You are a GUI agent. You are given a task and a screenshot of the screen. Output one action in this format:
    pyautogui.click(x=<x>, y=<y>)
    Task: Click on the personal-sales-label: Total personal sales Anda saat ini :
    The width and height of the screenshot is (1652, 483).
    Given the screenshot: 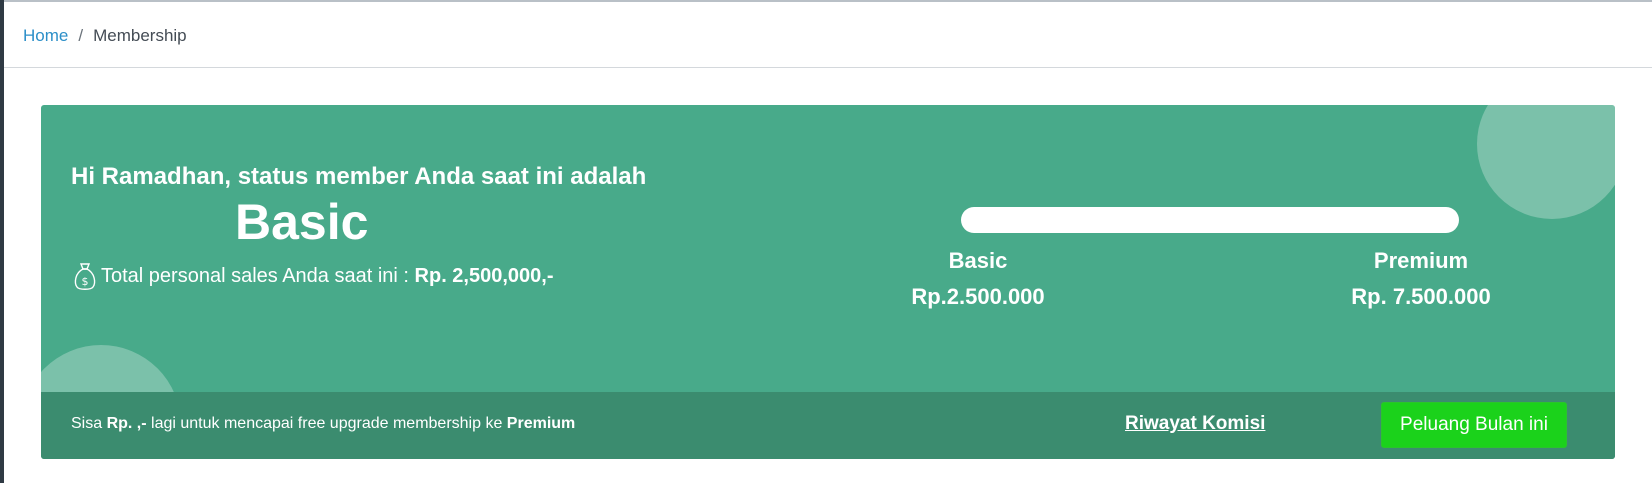 What is the action you would take?
    pyautogui.click(x=255, y=275)
    